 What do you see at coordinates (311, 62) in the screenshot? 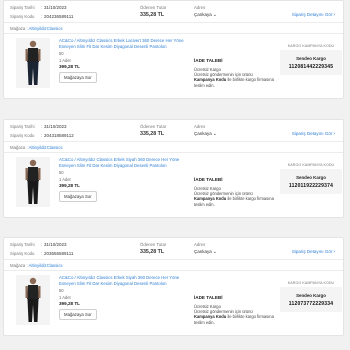
I see `campaign-code-panel: Sendeo Kargo 112081442229345` at bounding box center [311, 62].